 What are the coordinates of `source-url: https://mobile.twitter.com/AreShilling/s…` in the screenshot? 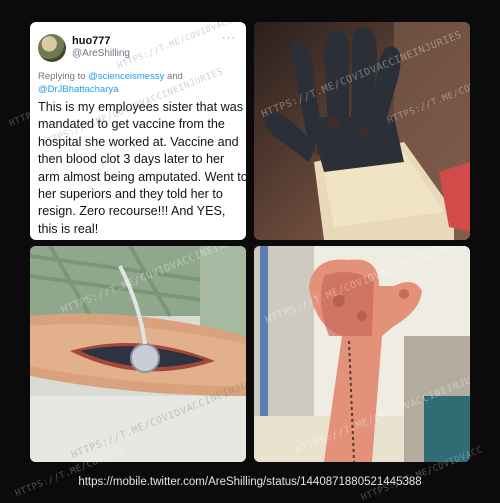 It's located at (250, 482).